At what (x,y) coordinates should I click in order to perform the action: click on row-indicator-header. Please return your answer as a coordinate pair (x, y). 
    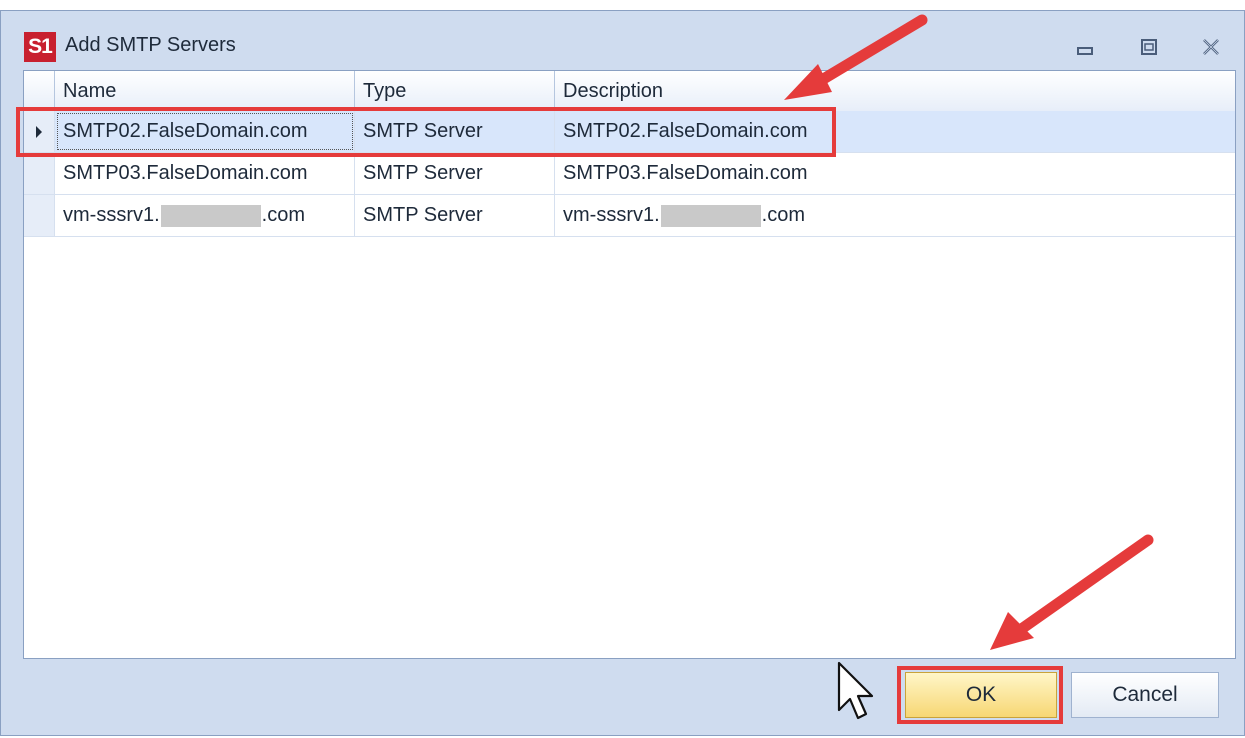
    Looking at the image, I should click on (39, 91).